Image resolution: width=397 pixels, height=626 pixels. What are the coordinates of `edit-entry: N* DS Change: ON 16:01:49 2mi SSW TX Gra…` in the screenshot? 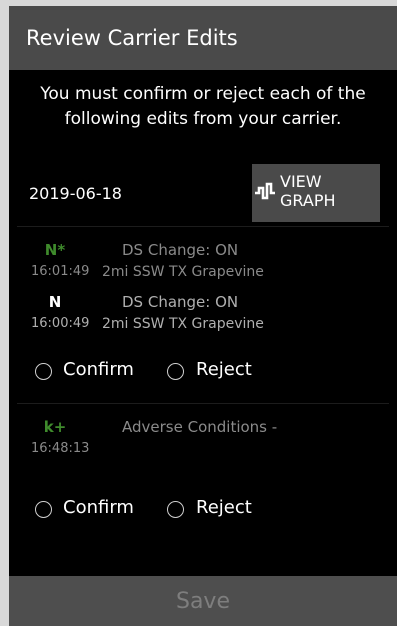 It's located at (203, 256).